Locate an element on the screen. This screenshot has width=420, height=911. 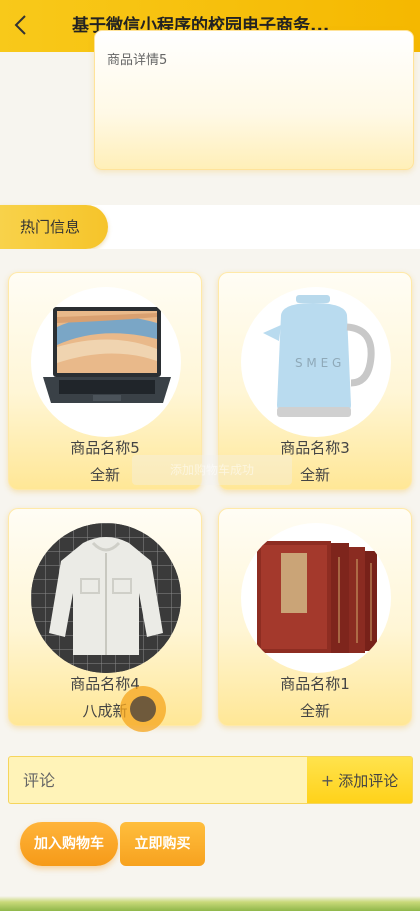
add-comment-button: + 添加评论 is located at coordinates (359, 780).